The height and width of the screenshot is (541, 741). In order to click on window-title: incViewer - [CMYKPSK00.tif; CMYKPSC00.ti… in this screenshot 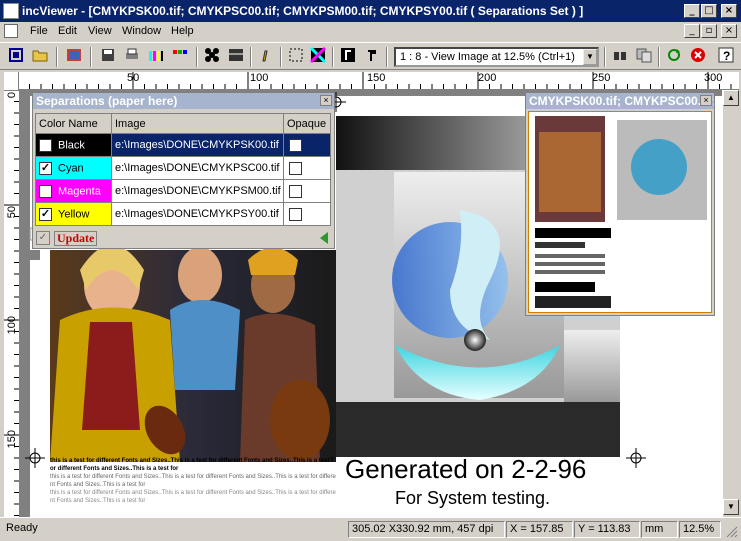, I will do `click(302, 11)`.